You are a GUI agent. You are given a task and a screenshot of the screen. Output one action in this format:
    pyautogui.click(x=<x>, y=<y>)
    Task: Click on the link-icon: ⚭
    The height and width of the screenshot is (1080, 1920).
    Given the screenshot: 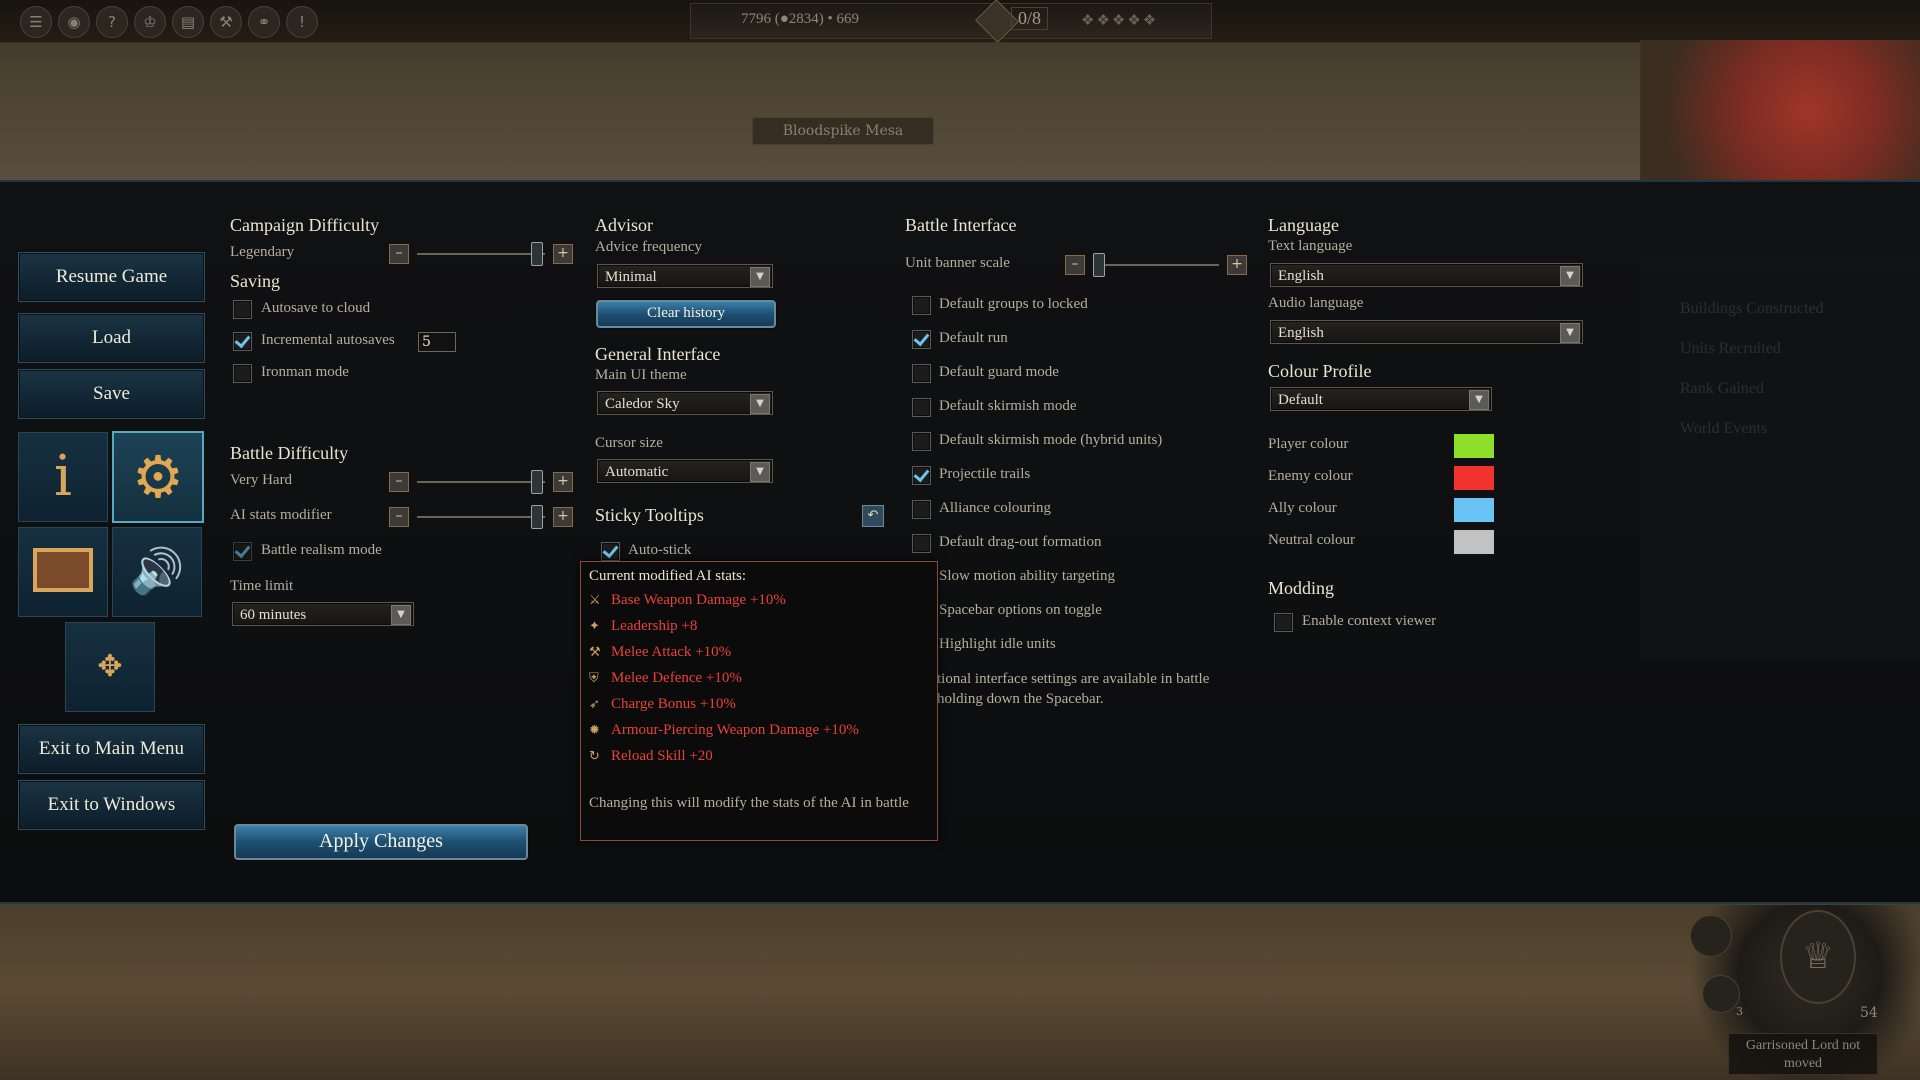 What is the action you would take?
    pyautogui.click(x=264, y=22)
    